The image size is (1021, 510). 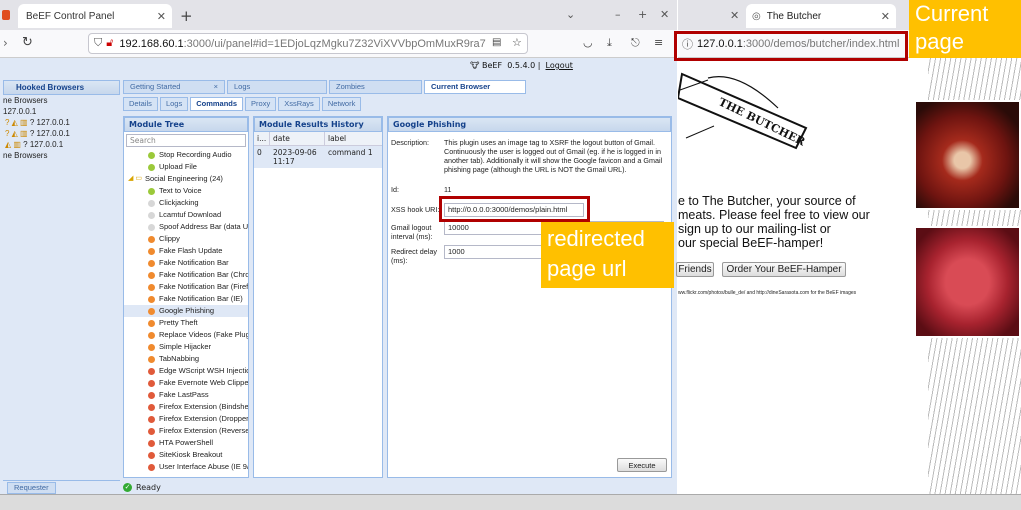 I want to click on download-icon: ⤓, so click(x=609, y=43).